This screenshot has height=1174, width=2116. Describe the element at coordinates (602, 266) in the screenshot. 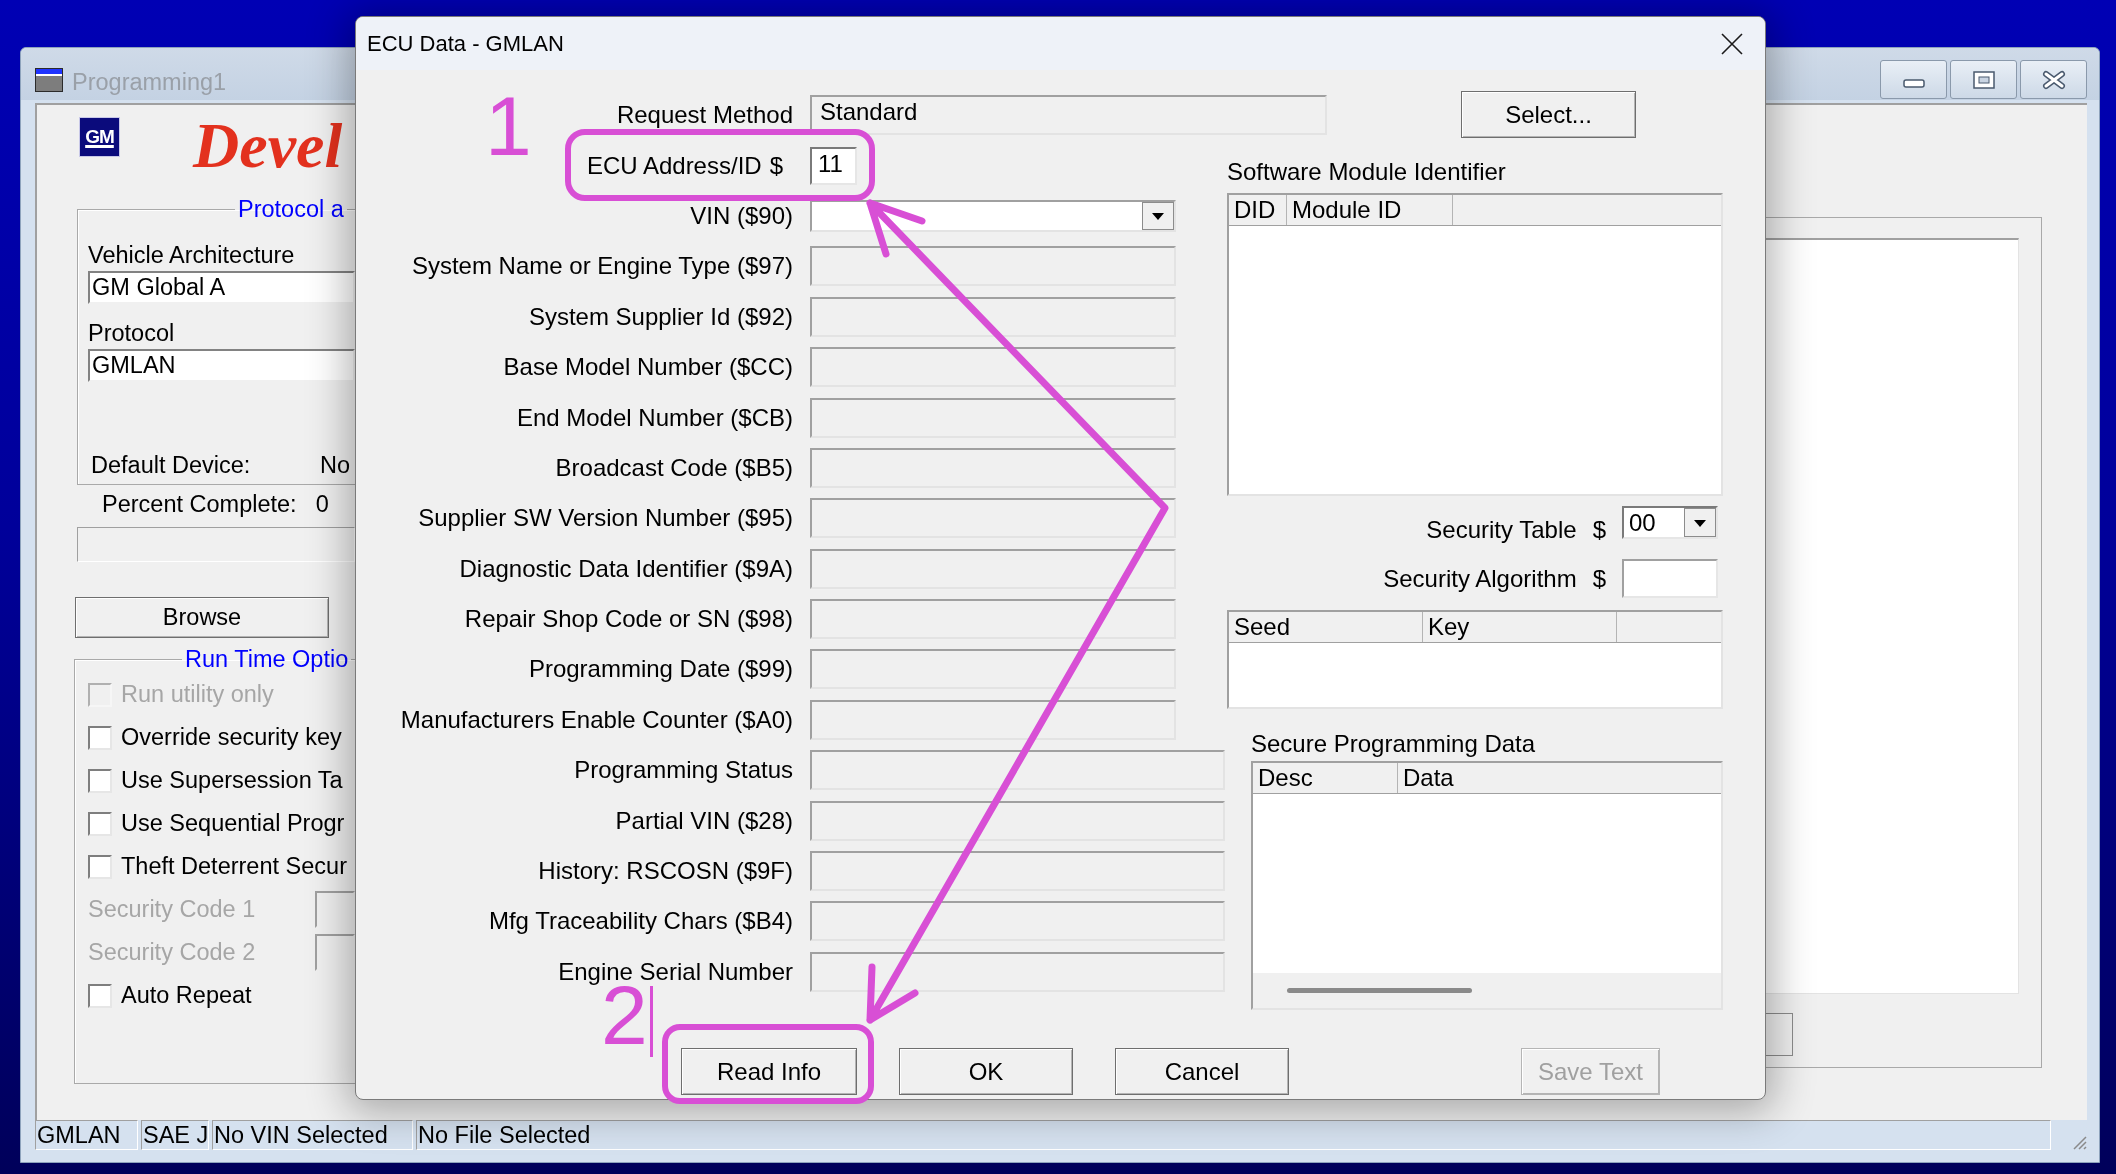

I see `field-label: System Name or Engine Type ($97)` at that location.